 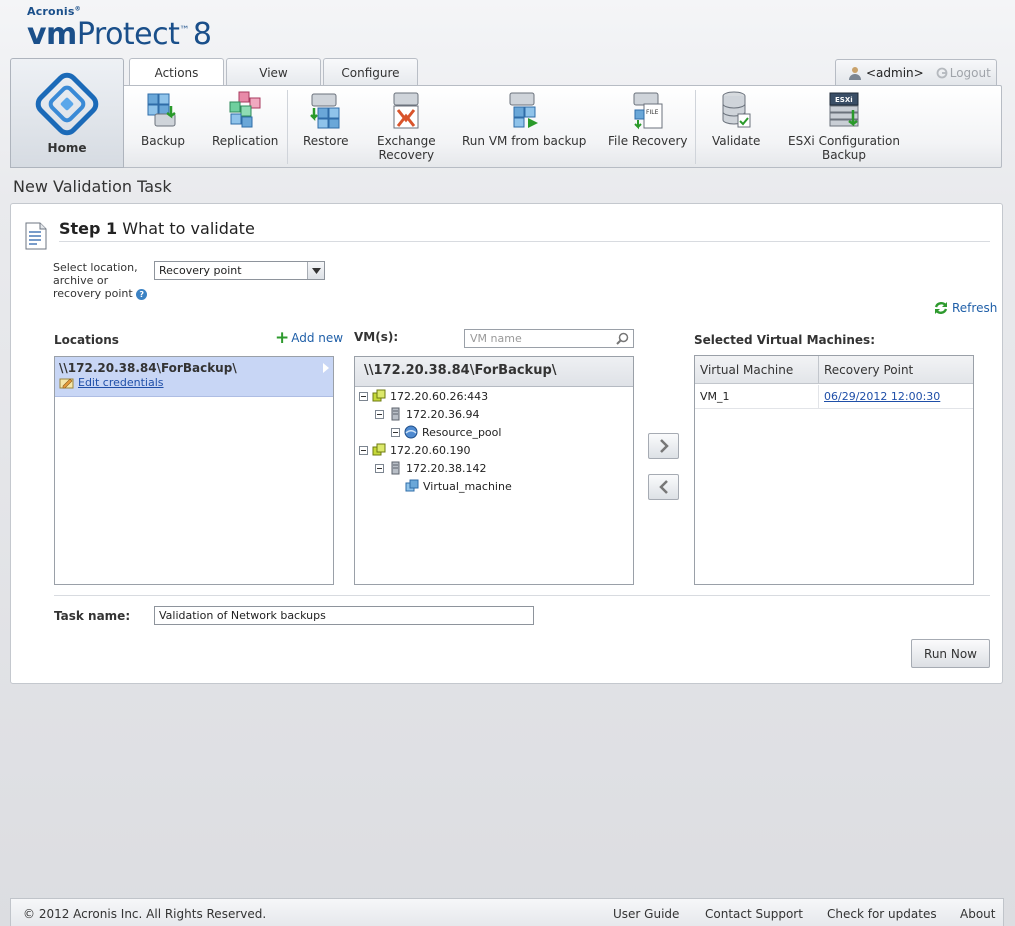 What do you see at coordinates (950, 653) in the screenshot?
I see `run-now-button: Run Now` at bounding box center [950, 653].